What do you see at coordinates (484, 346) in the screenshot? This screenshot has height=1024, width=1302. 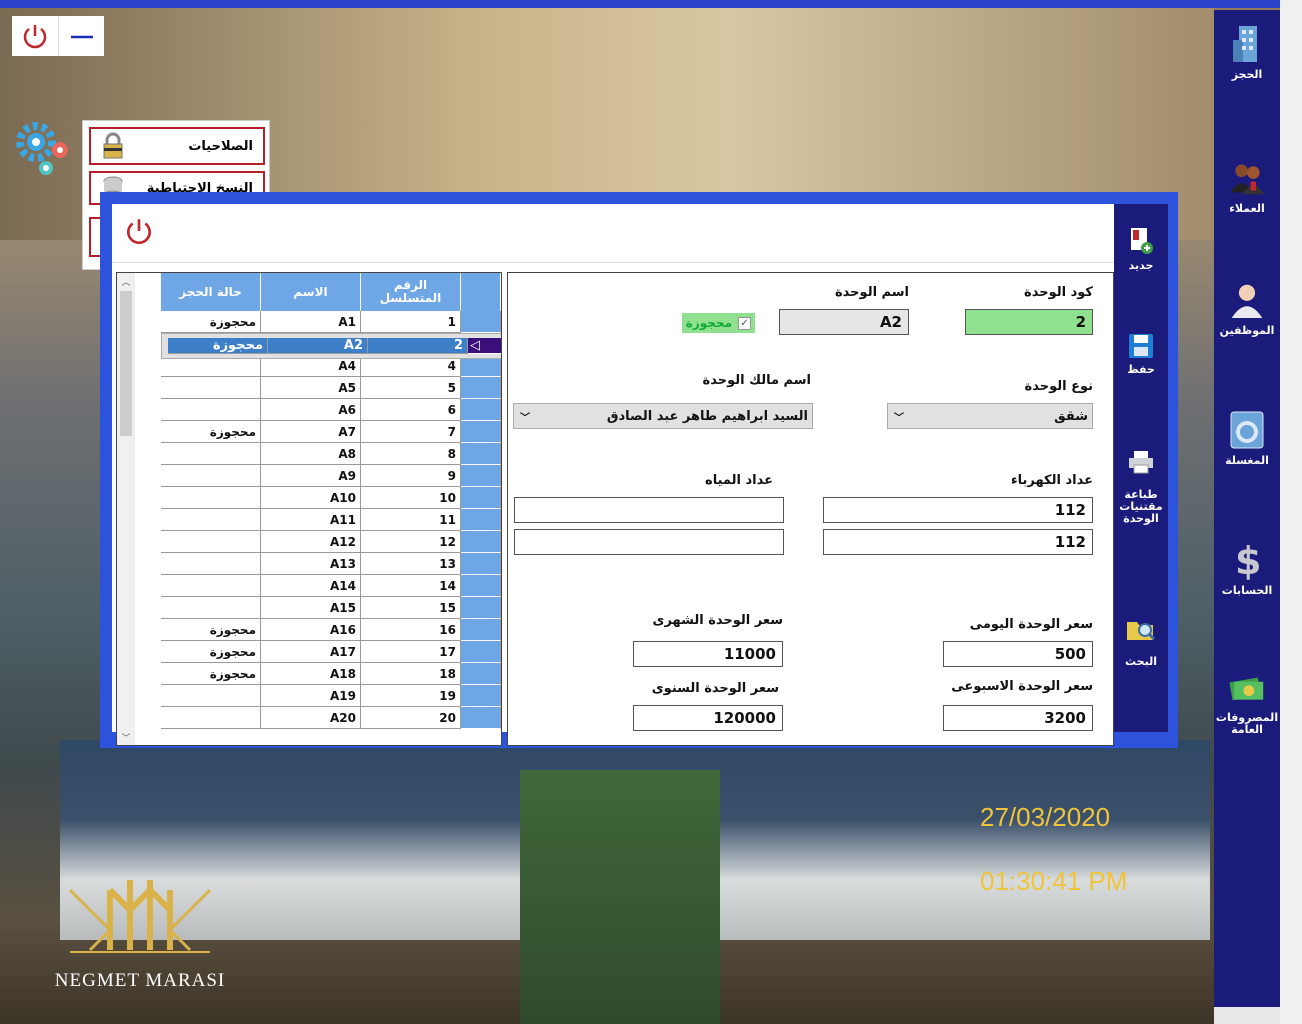 I see `row-header: ◁` at bounding box center [484, 346].